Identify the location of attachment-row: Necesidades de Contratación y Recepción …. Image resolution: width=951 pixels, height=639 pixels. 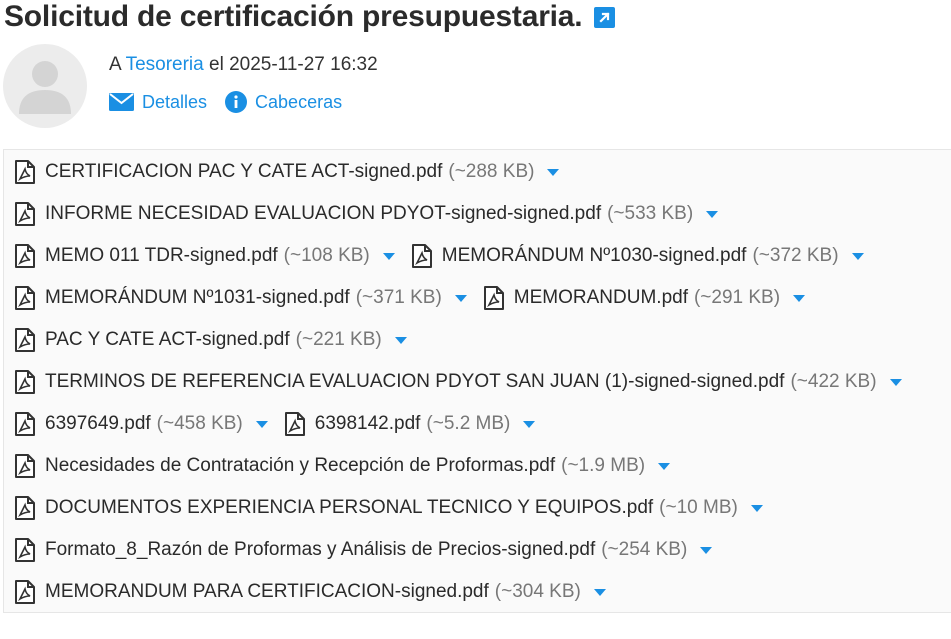
(350, 466).